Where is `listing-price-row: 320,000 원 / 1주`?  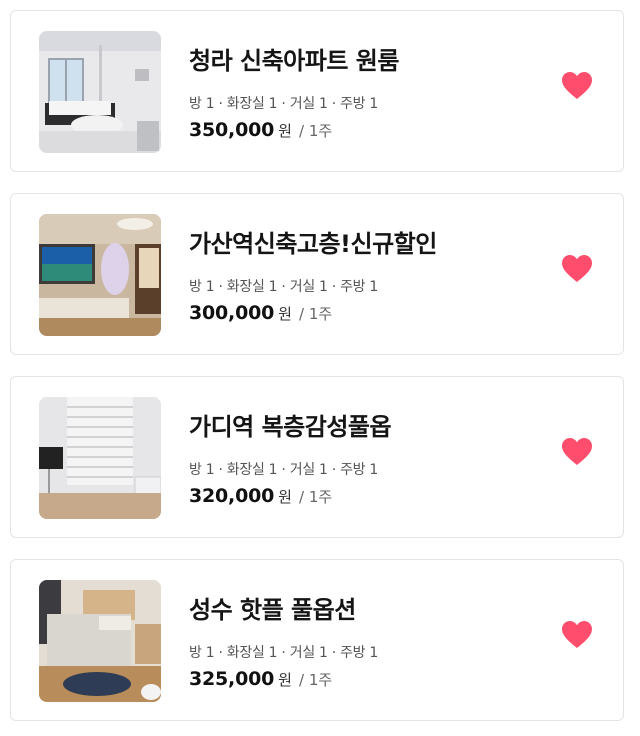 listing-price-row: 320,000 원 / 1주 is located at coordinates (260, 496).